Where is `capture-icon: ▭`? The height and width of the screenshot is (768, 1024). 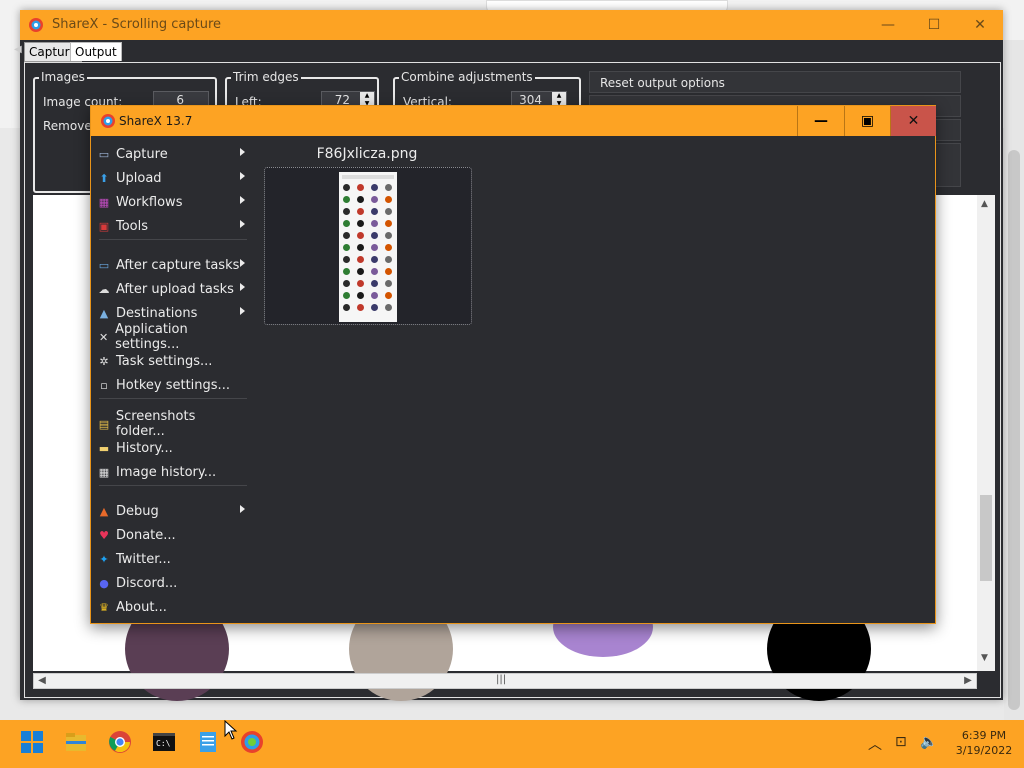 capture-icon: ▭ is located at coordinates (104, 154).